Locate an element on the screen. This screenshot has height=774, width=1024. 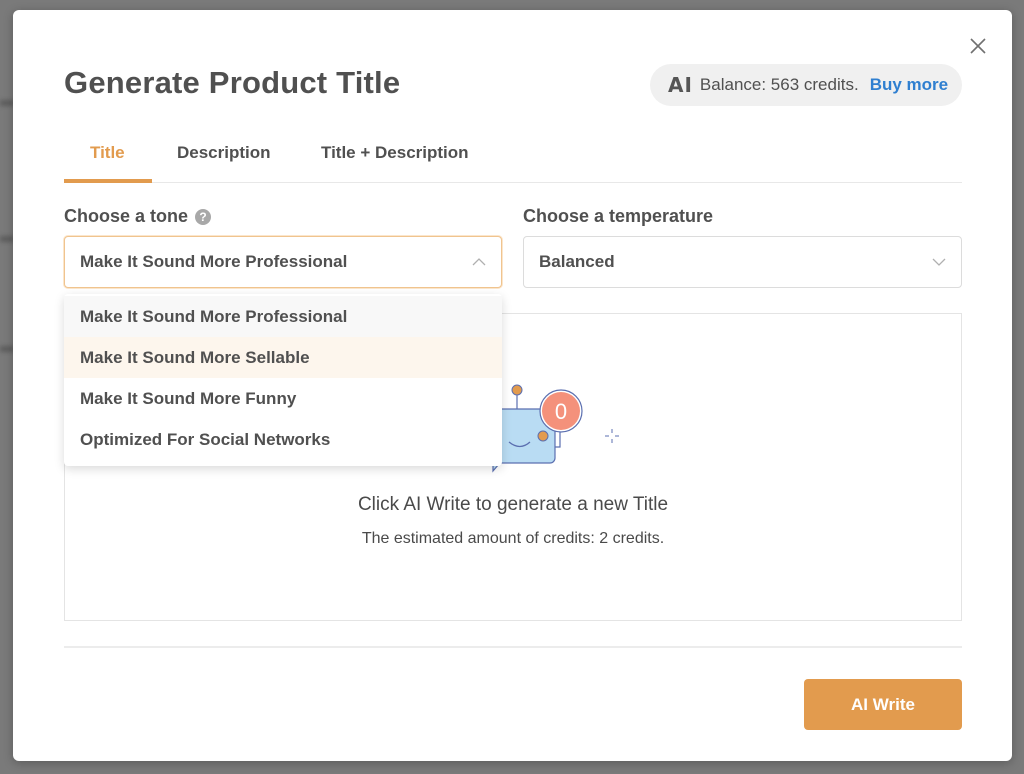
balance-text: Balance: 563 credits. is located at coordinates (779, 84).